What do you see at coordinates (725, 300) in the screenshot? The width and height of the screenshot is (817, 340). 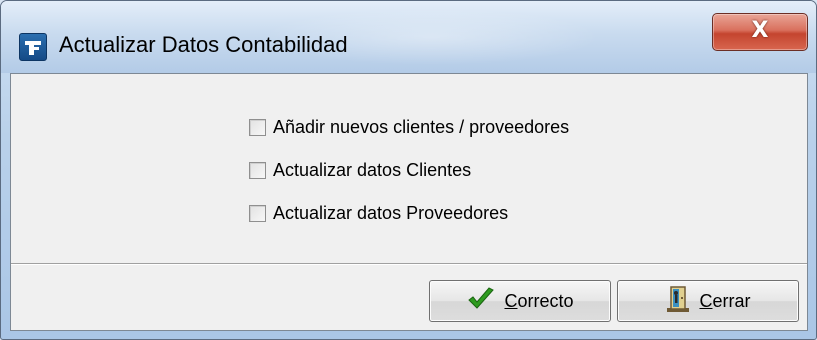 I see `cerrar-label: Cerrar` at bounding box center [725, 300].